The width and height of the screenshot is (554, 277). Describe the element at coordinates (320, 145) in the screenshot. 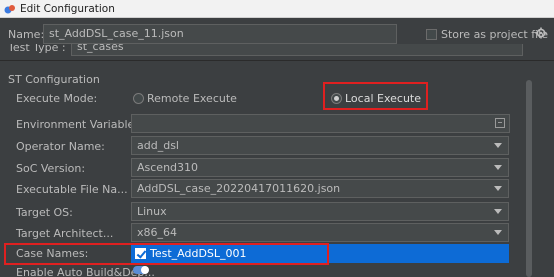

I see `operator-name-select: add_dsl` at that location.